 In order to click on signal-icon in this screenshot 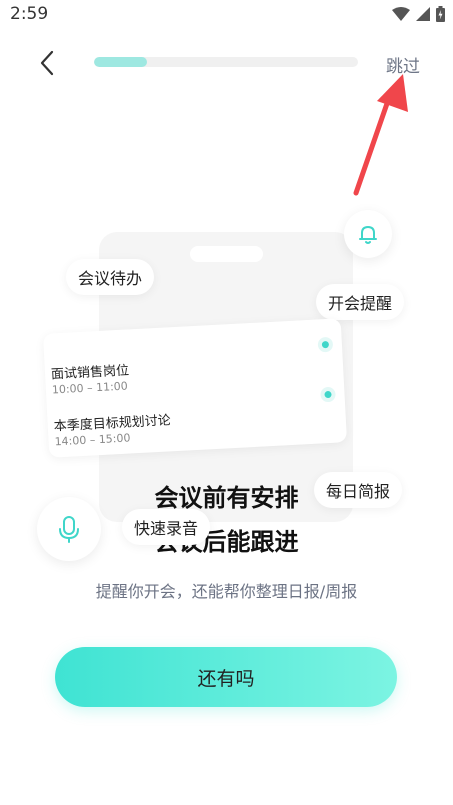, I will do `click(423, 14)`.